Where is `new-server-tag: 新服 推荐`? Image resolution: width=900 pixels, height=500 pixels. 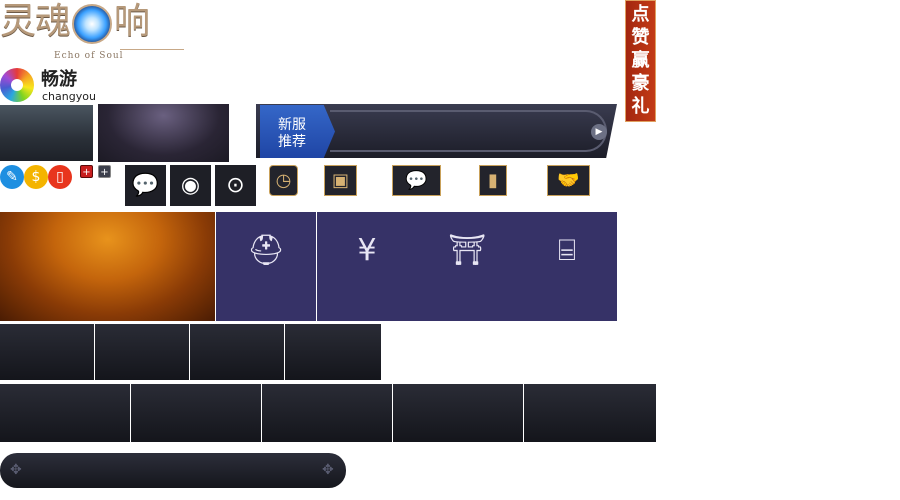
new-server-tag: 新服 推荐 is located at coordinates (297, 131).